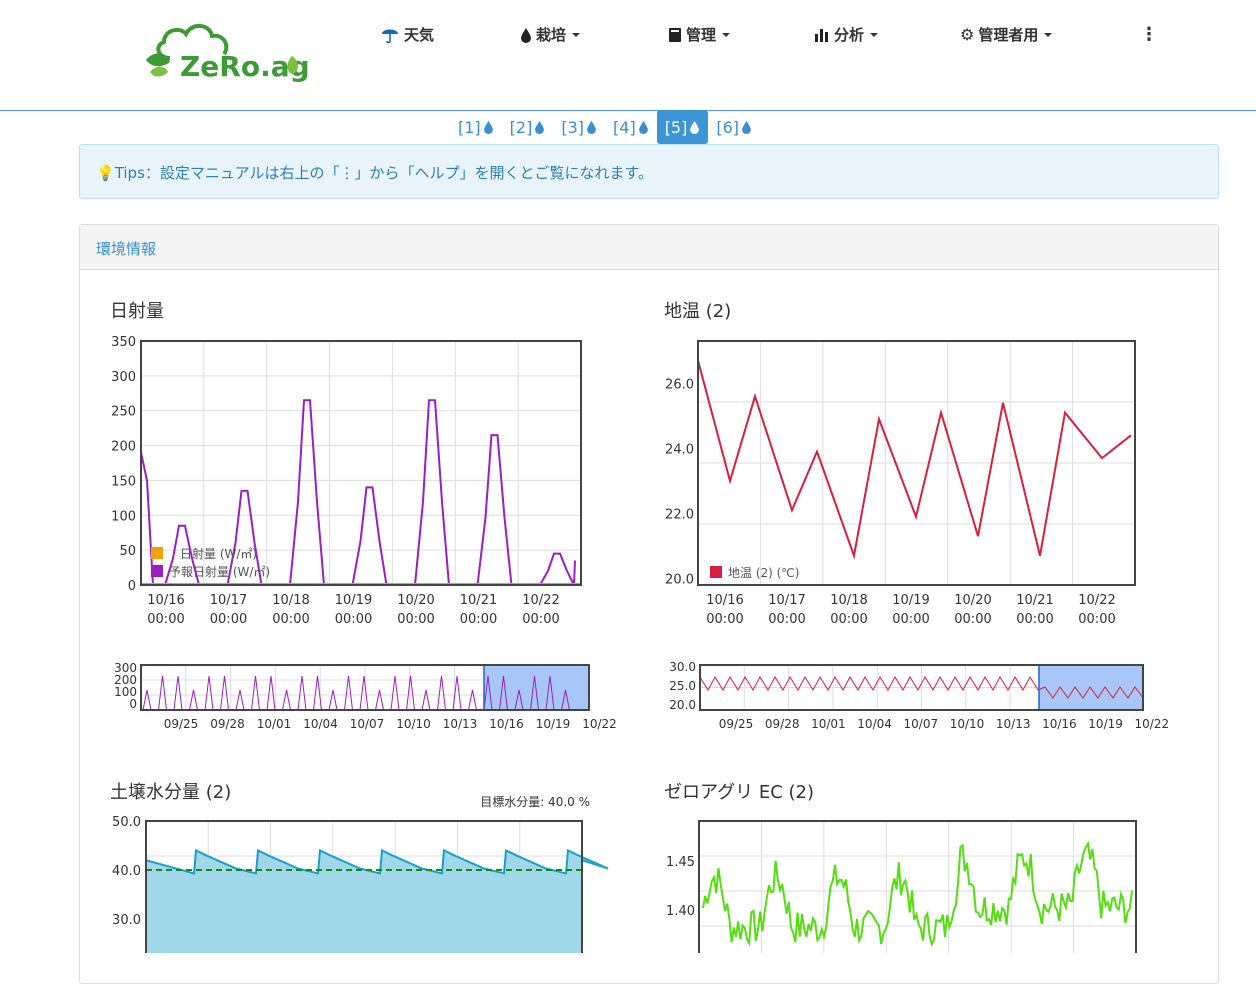  What do you see at coordinates (649, 247) in the screenshot?
I see `panel-title: 環境情報` at bounding box center [649, 247].